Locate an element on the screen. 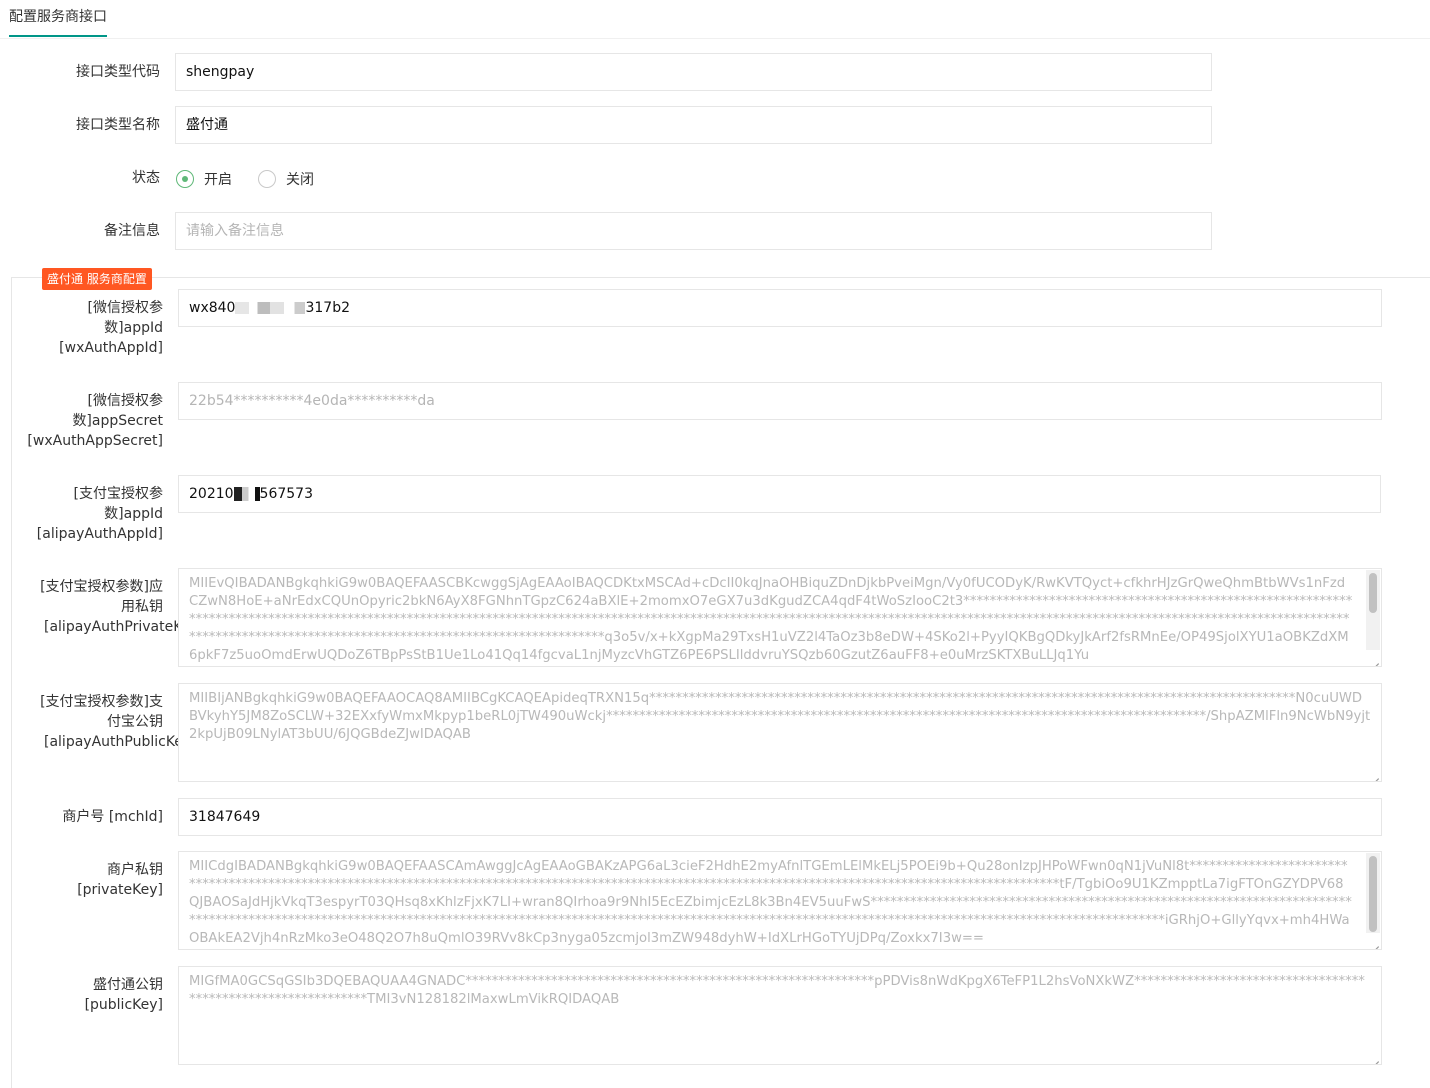 The image size is (1430, 1088). ali-appid-value-end: 567573 is located at coordinates (286, 494).